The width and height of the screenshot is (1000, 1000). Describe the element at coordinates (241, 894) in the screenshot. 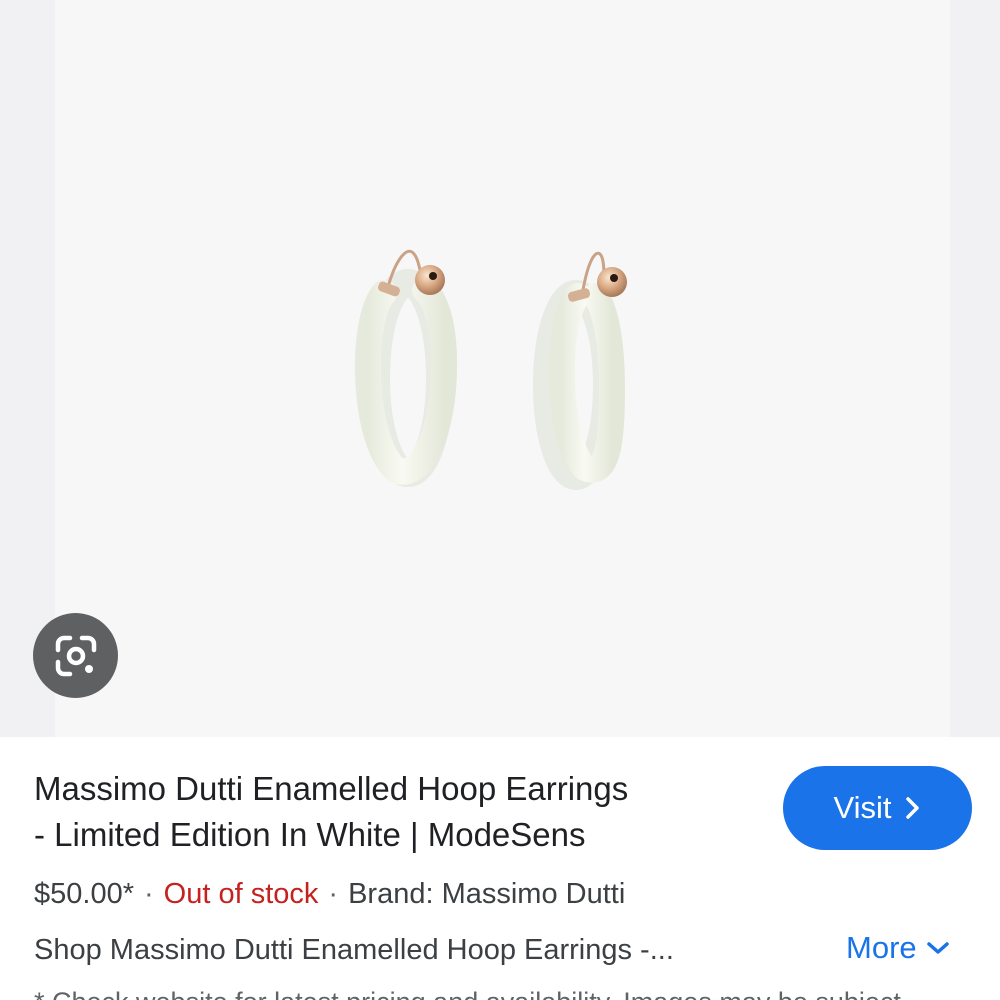

I see `stock-status: Out of stock` at that location.